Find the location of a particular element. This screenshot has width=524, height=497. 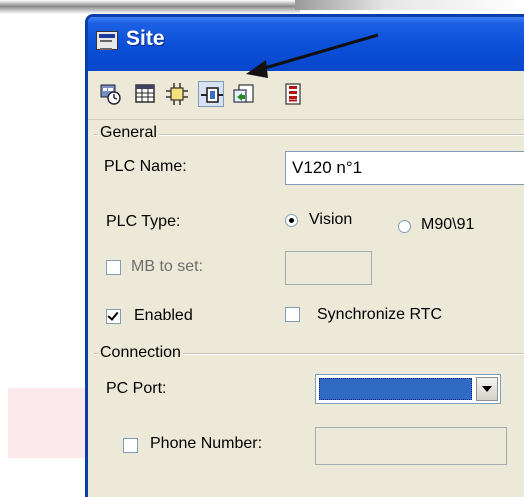

arrow-head is located at coordinates (257, 69).